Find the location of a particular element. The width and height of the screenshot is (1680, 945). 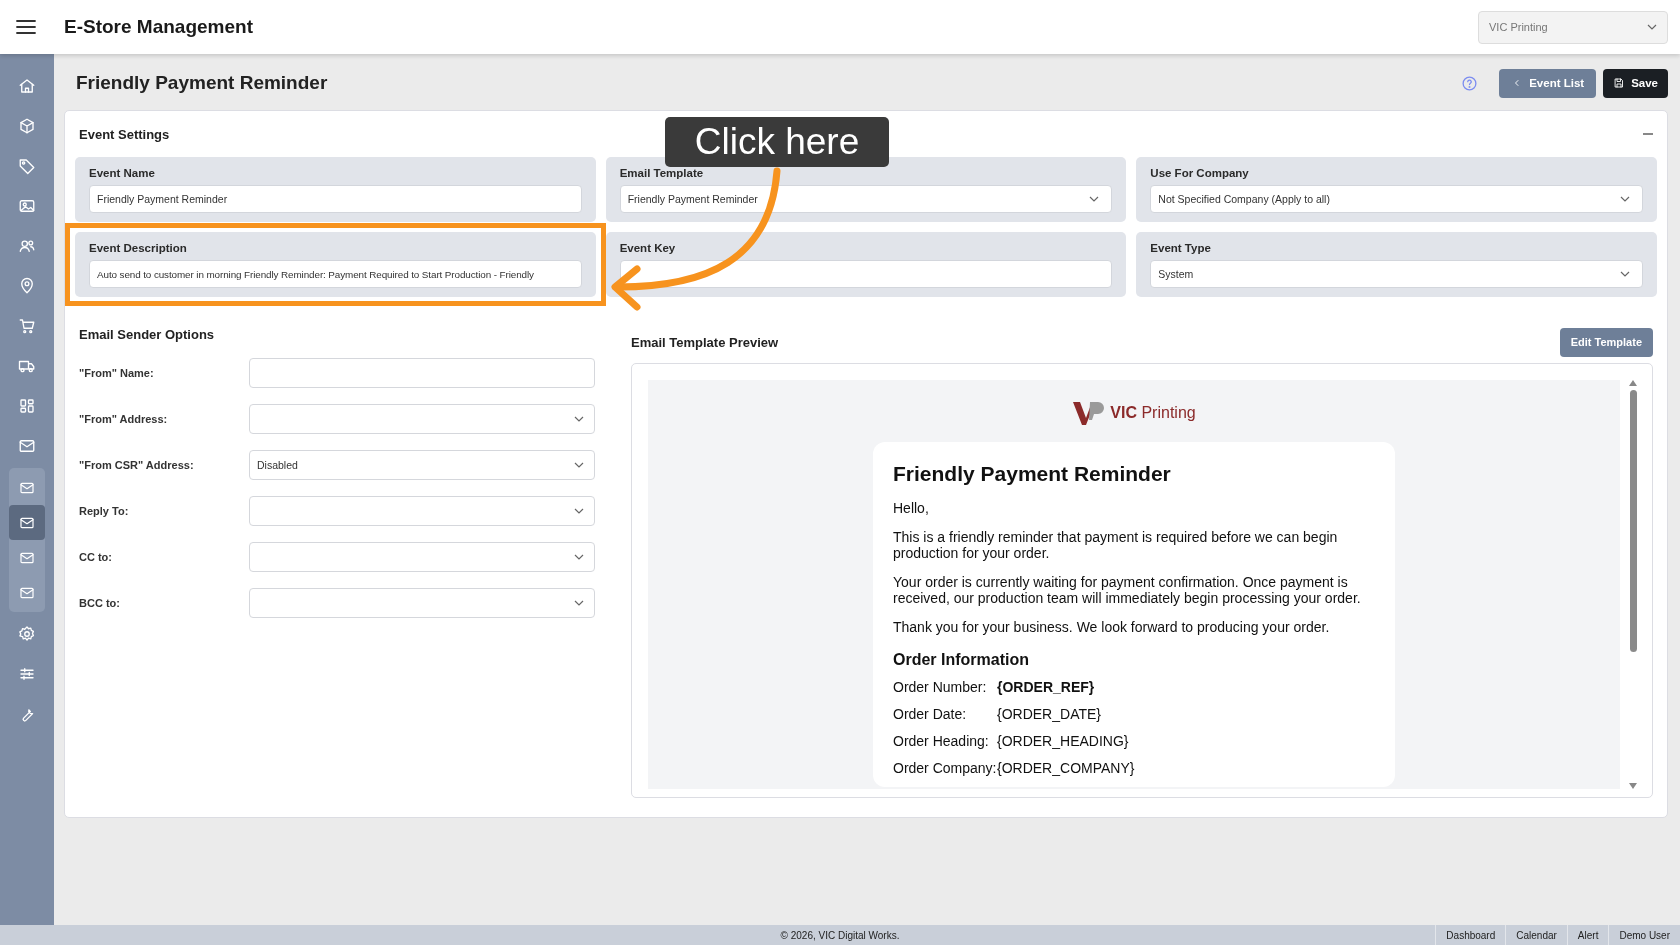

email-paragraph: This is a friendly reminder that payment is required before we can begin production for your order. is located at coordinates (1116, 545).